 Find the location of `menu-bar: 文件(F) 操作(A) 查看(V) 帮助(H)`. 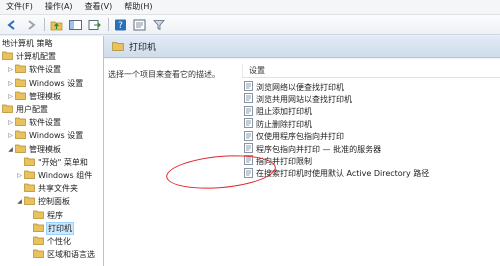

menu-bar: 文件(F) 操作(A) 查看(V) 帮助(H) is located at coordinates (250, 7).